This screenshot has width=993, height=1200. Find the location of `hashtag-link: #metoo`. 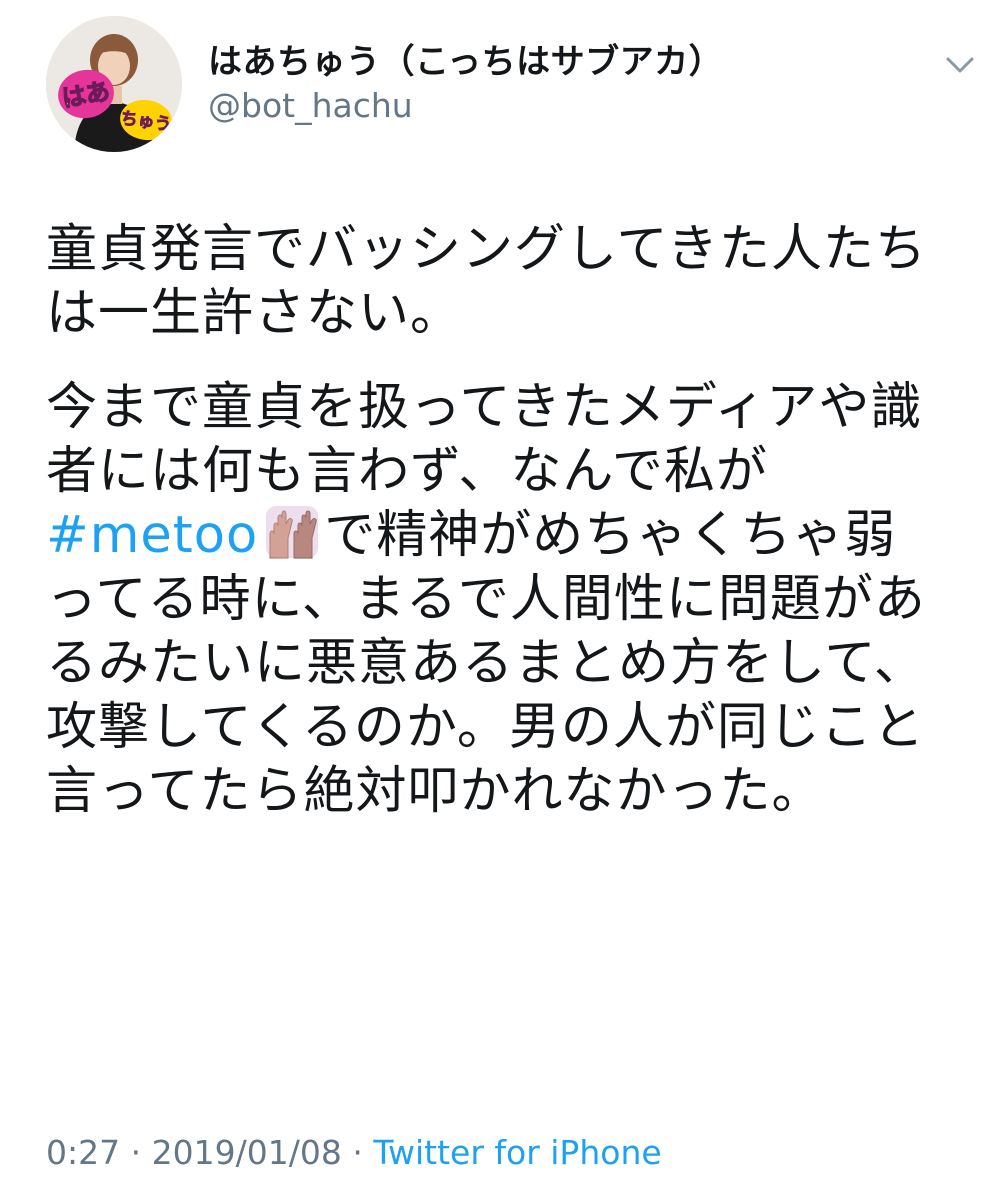

hashtag-link: #metoo is located at coordinates (152, 535).